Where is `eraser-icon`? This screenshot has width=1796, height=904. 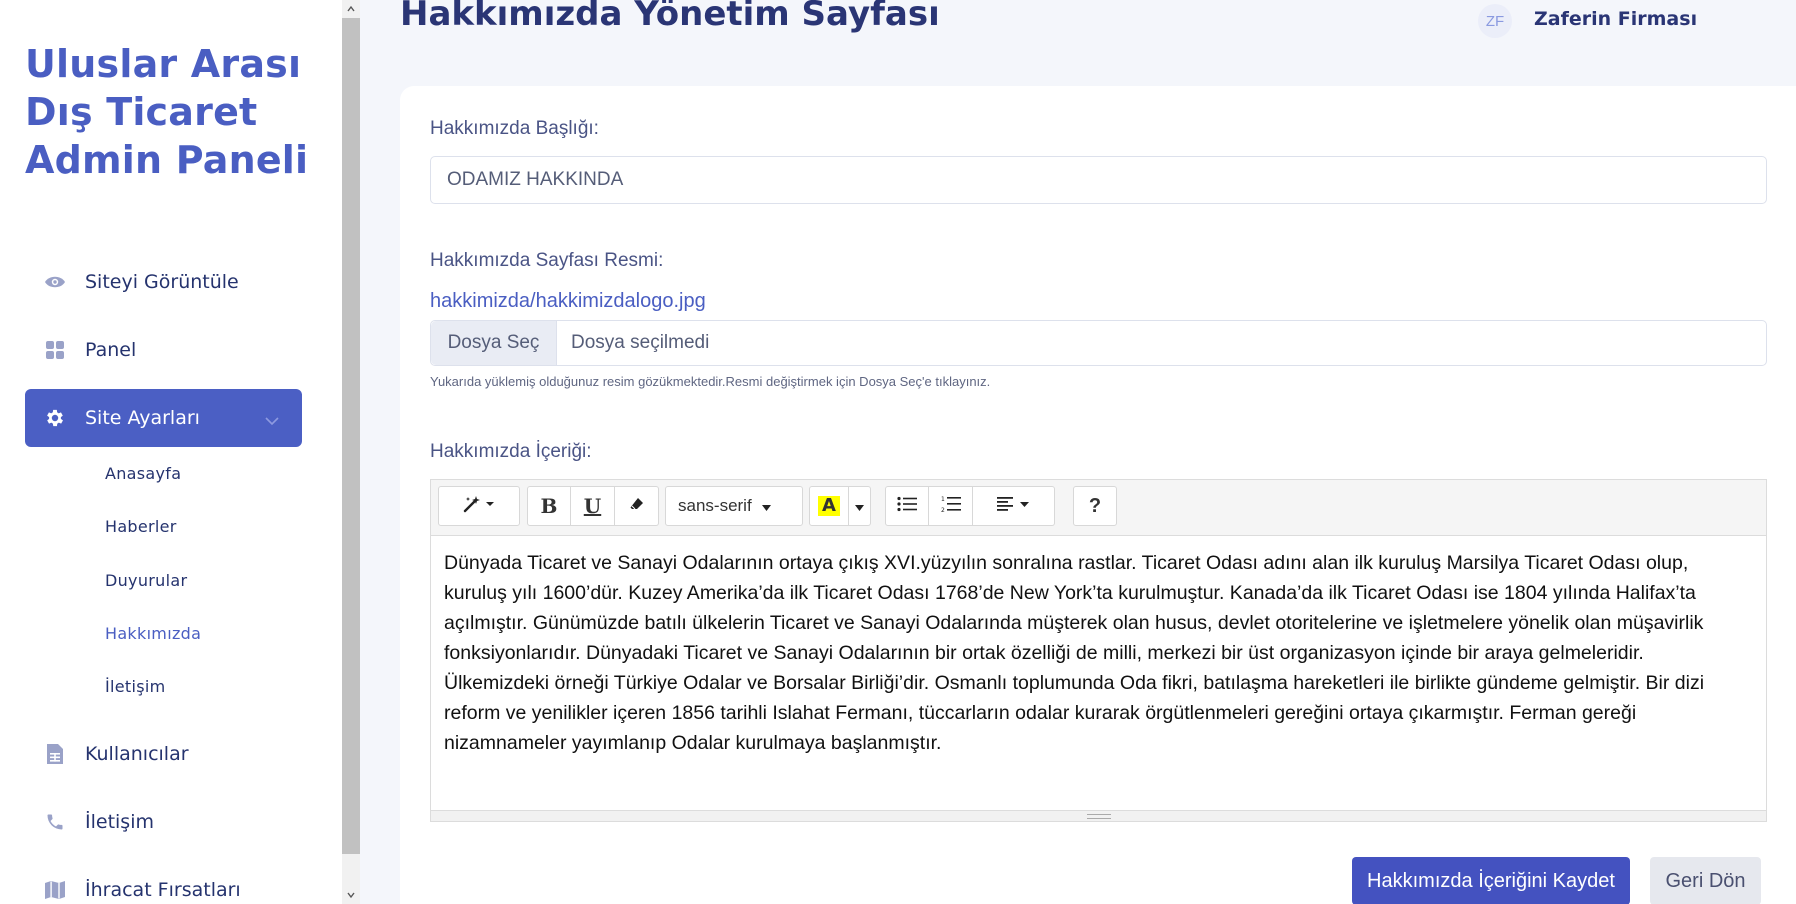 eraser-icon is located at coordinates (637, 506).